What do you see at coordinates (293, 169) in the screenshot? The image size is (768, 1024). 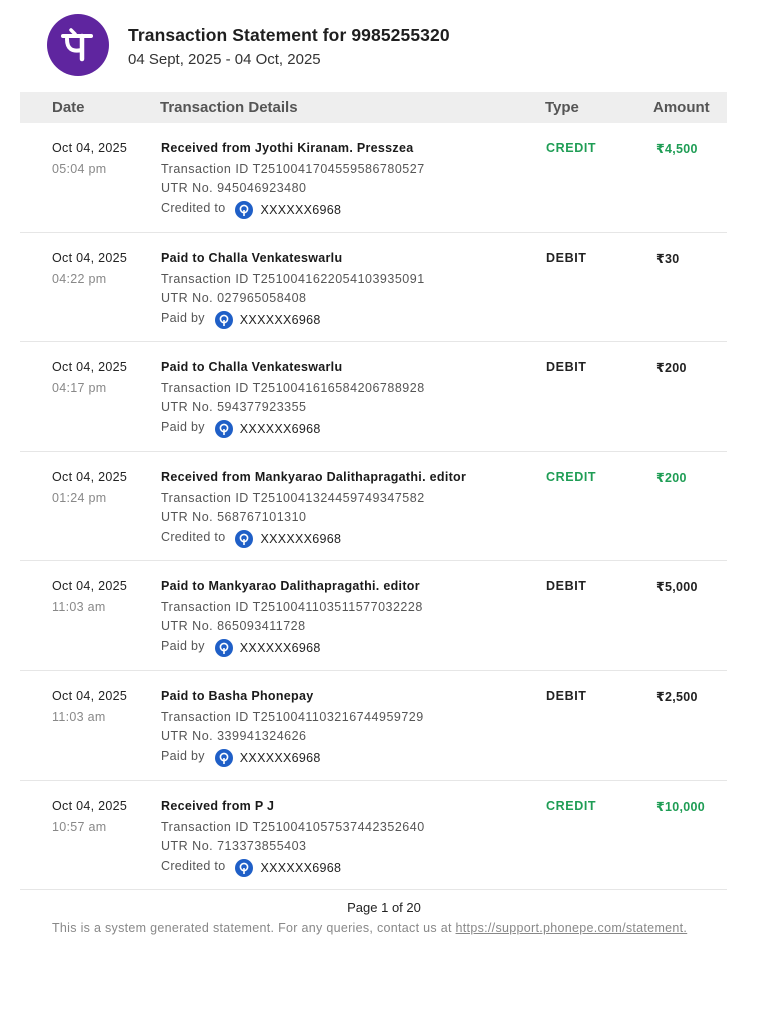 I see `transaction-id: Transaction ID T2510041704559586780527` at bounding box center [293, 169].